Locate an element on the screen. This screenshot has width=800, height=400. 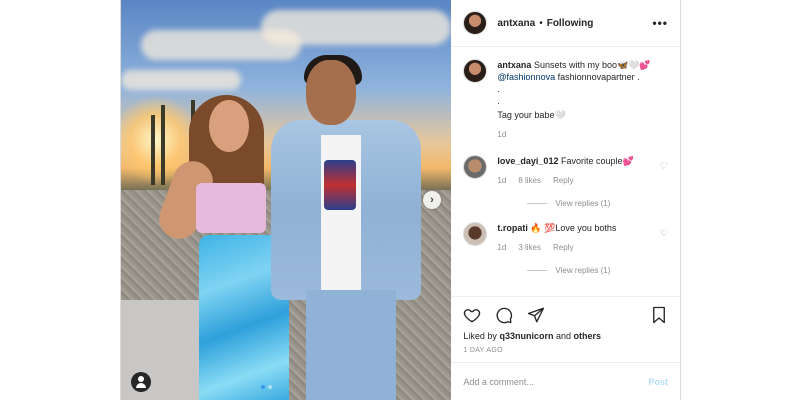
liked-by-others: others is located at coordinates (588, 336).